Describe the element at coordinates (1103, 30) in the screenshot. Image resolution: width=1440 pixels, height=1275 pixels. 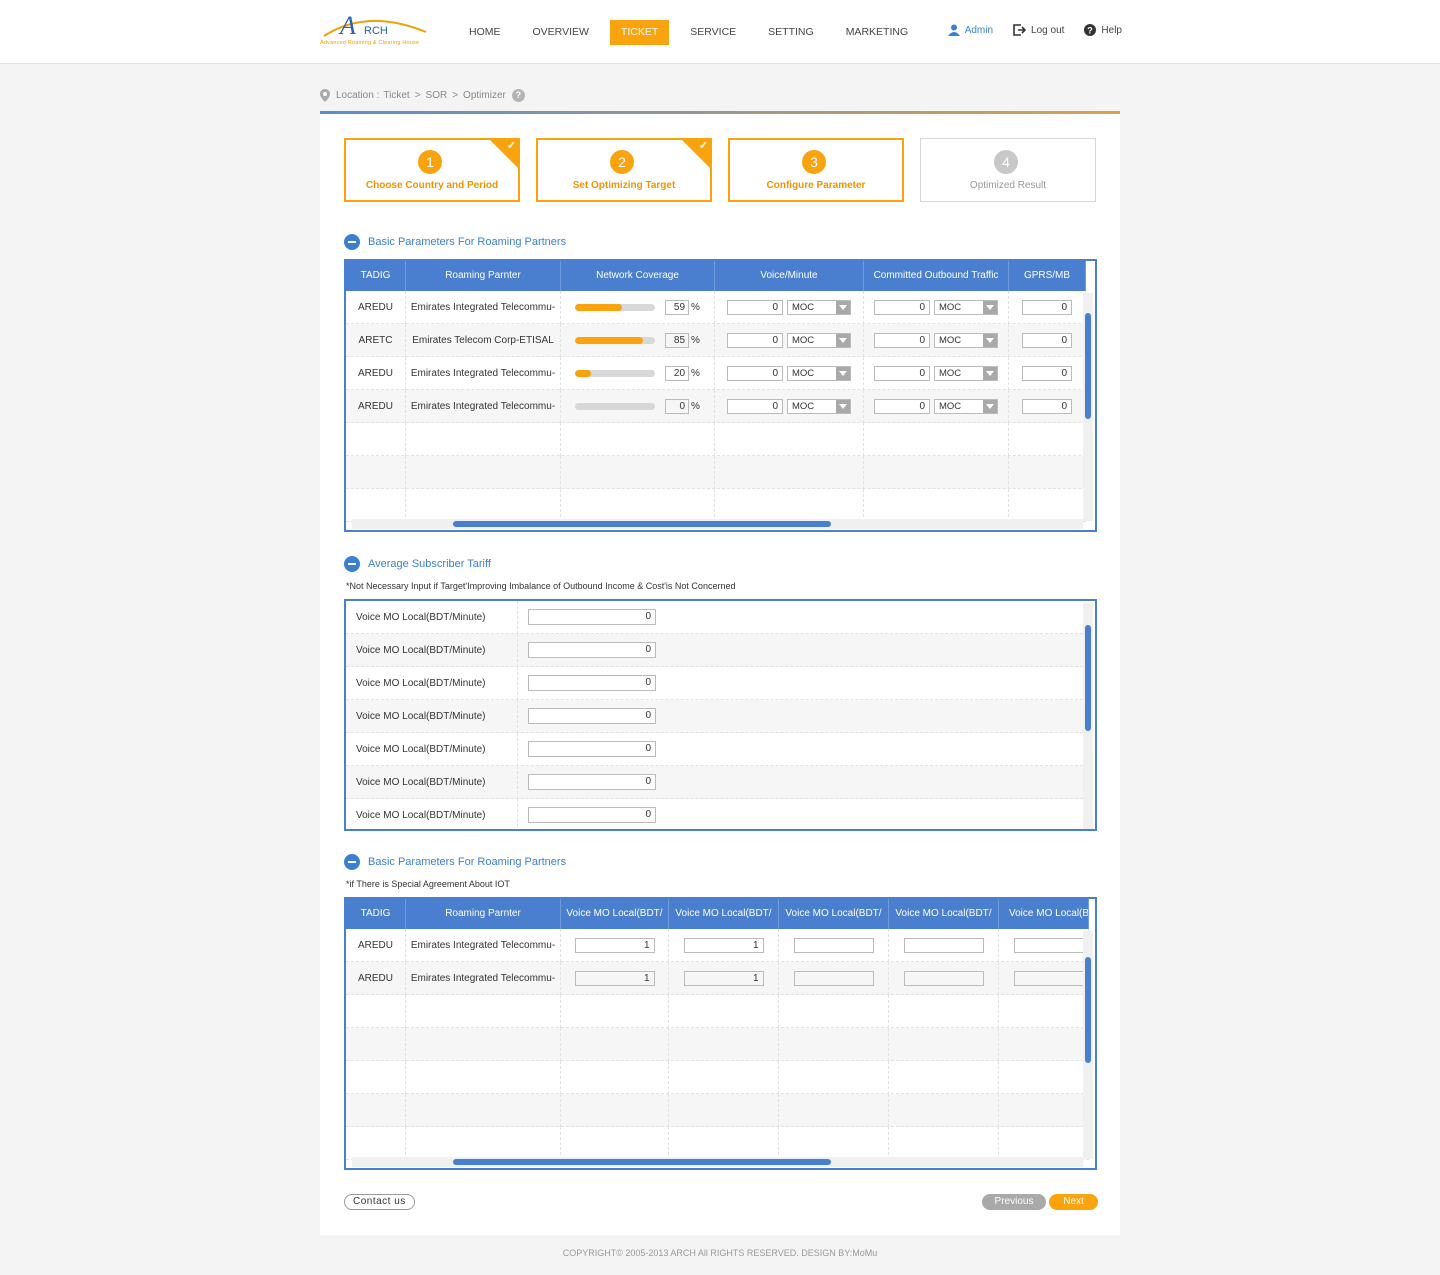
I see `help-link: ? Help` at that location.